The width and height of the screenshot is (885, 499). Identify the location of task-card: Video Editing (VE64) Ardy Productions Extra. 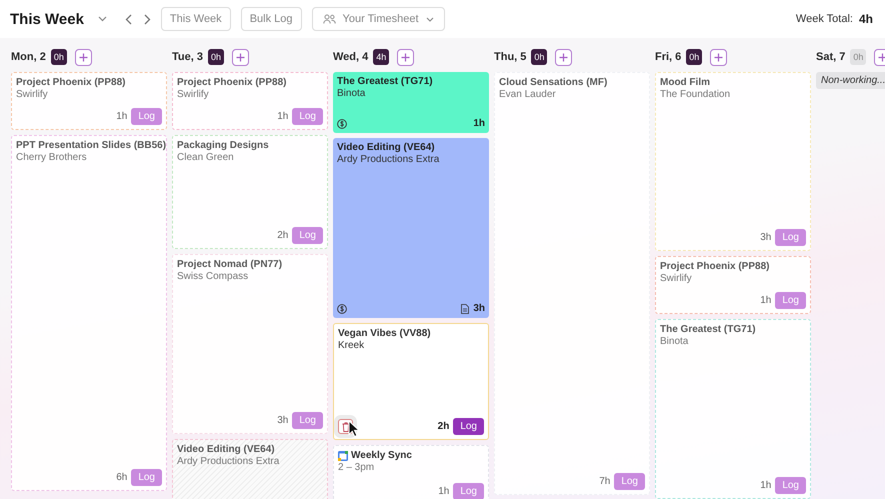
(250, 469).